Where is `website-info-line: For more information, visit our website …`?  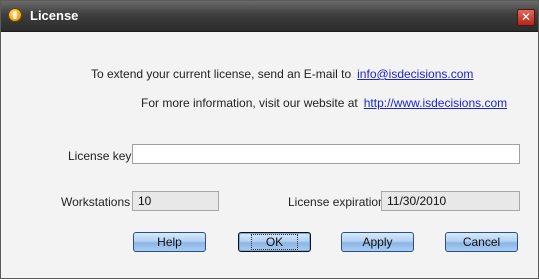 website-info-line: For more information, visit our website … is located at coordinates (324, 103).